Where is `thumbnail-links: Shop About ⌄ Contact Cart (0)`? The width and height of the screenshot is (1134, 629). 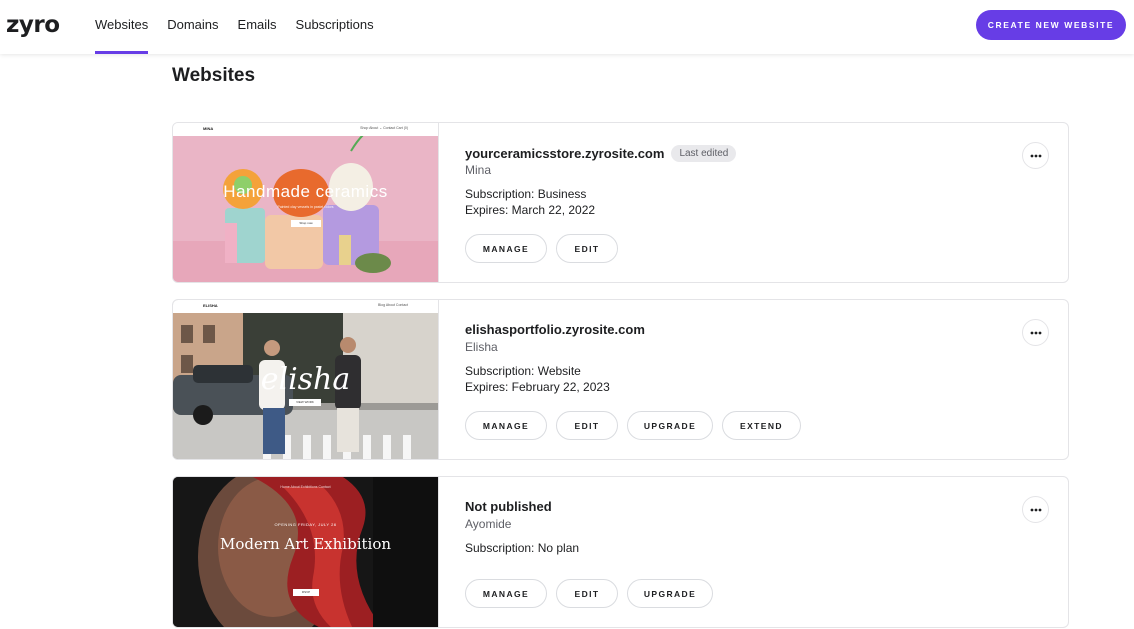
thumbnail-links: Shop About ⌄ Contact Cart (0) is located at coordinates (384, 128).